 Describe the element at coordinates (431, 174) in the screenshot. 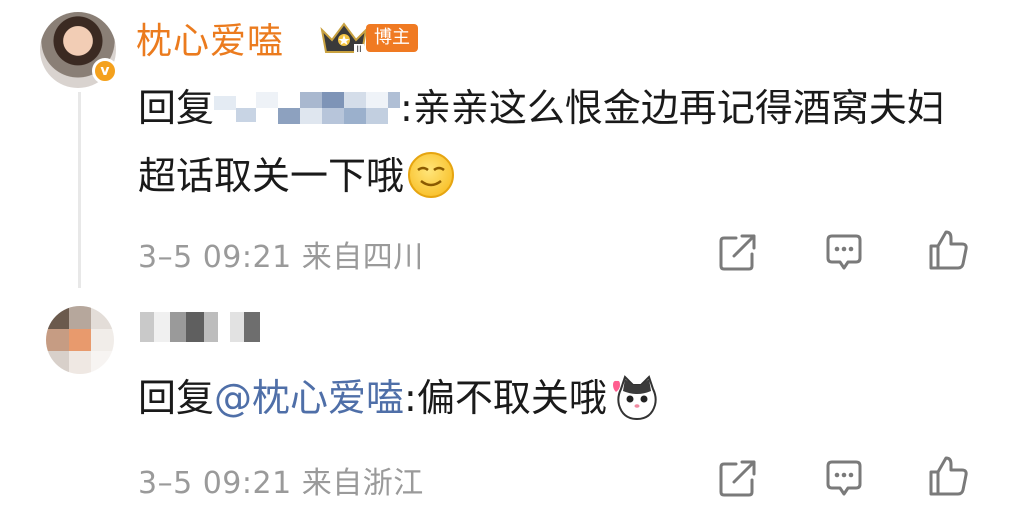

I see `smirk-emoji-icon` at that location.